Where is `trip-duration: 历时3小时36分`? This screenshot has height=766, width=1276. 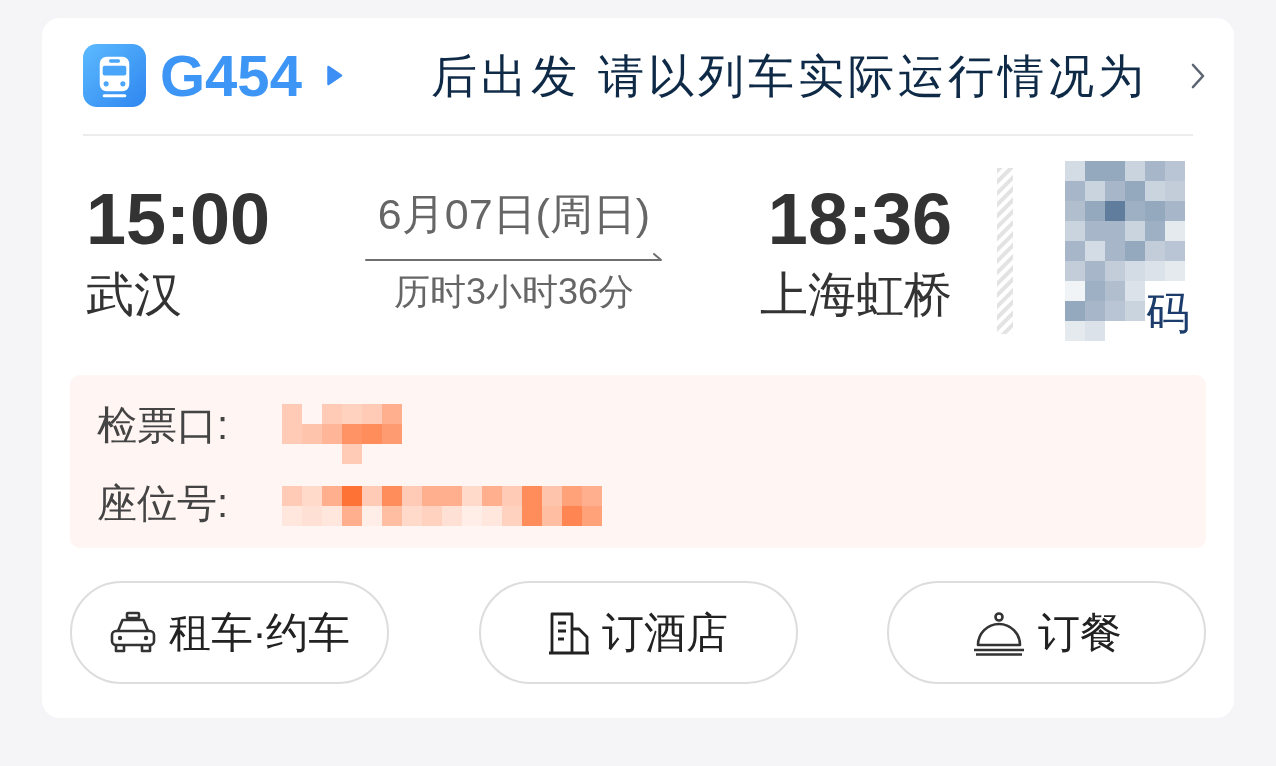 trip-duration: 历时3小时36分 is located at coordinates (514, 292).